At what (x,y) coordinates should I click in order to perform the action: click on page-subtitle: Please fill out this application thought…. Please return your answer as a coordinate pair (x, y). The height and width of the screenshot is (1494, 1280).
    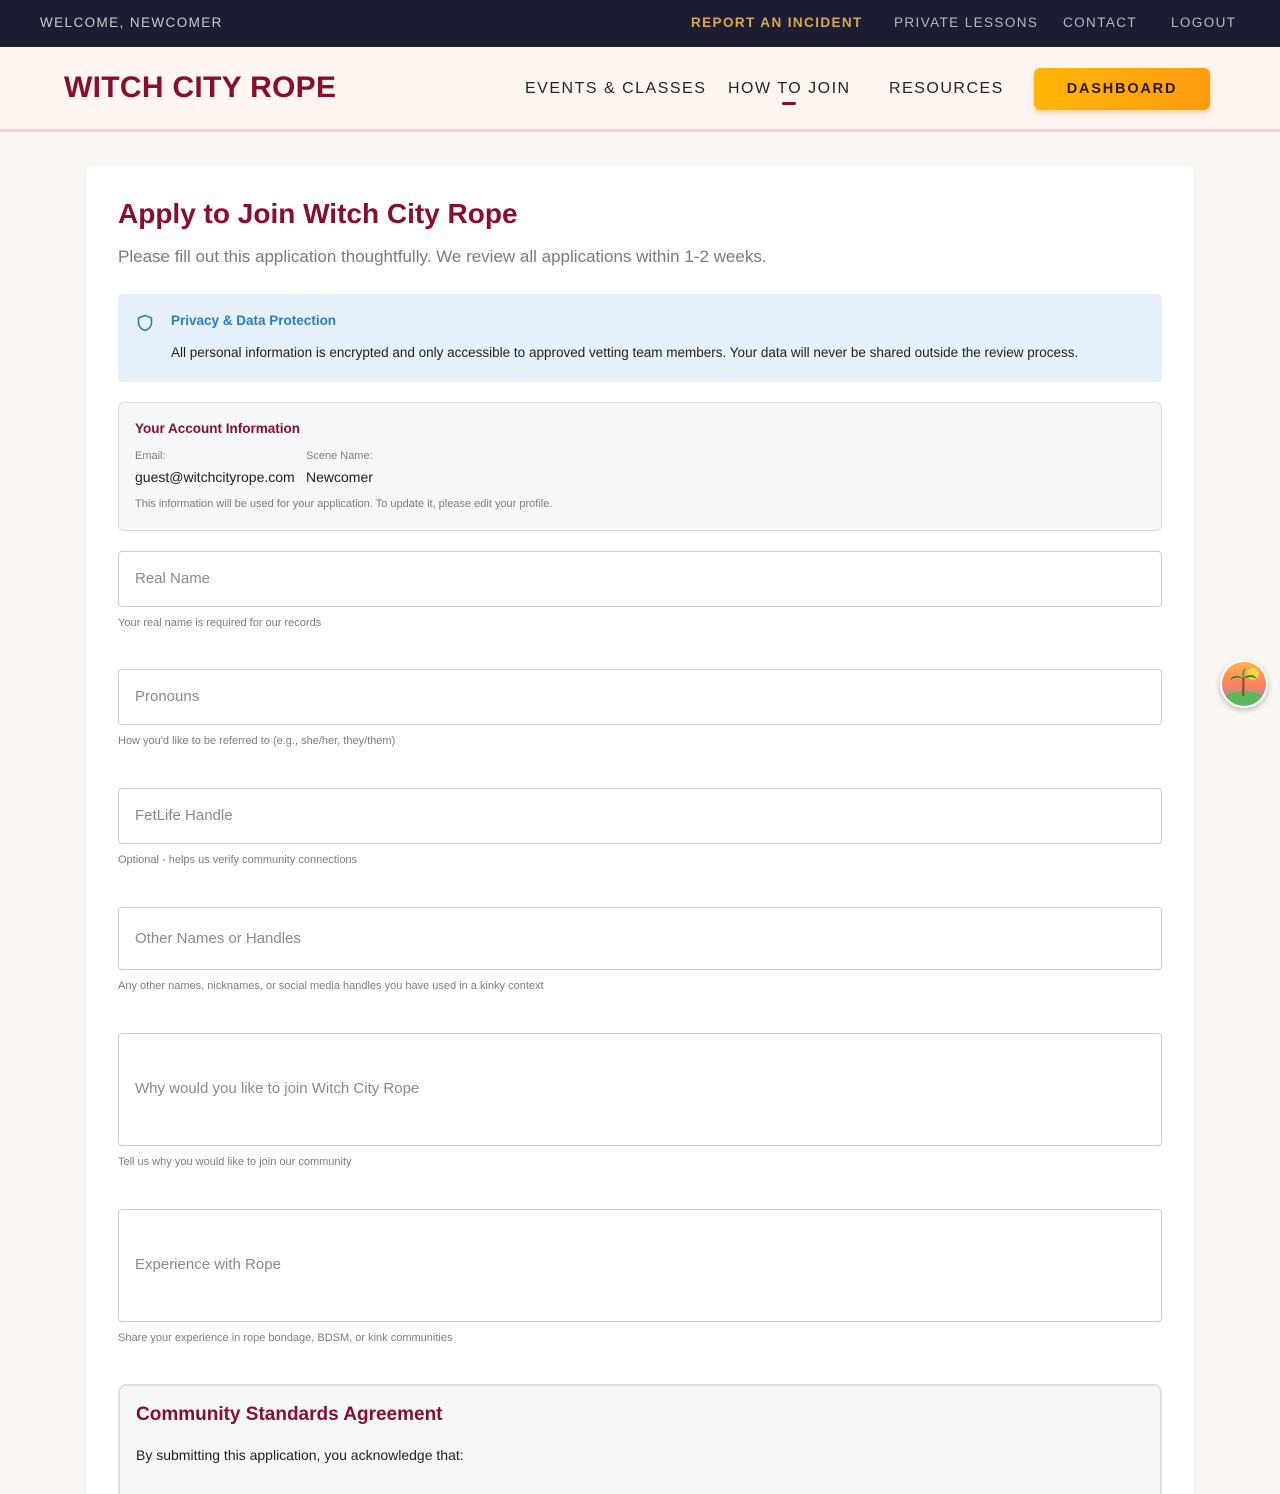
    Looking at the image, I should click on (442, 256).